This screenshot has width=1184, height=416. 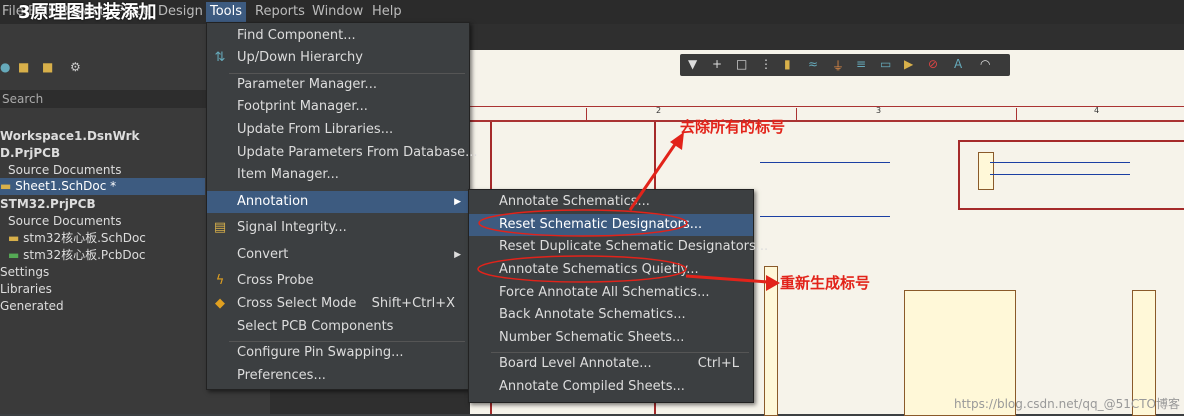 I want to click on annotation-overlay, so click(x=628, y=211).